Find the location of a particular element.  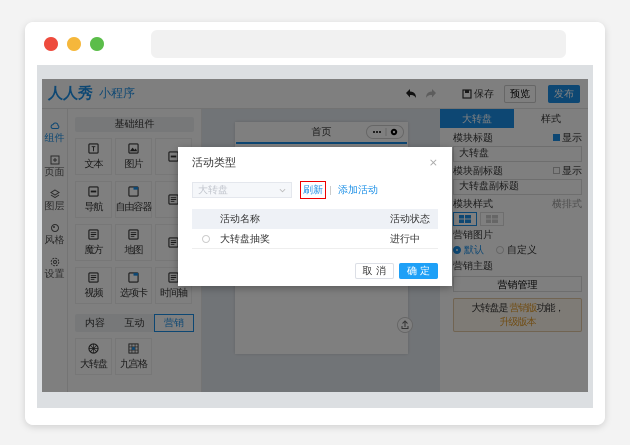

refresh-link: 刷新 is located at coordinates (313, 190).